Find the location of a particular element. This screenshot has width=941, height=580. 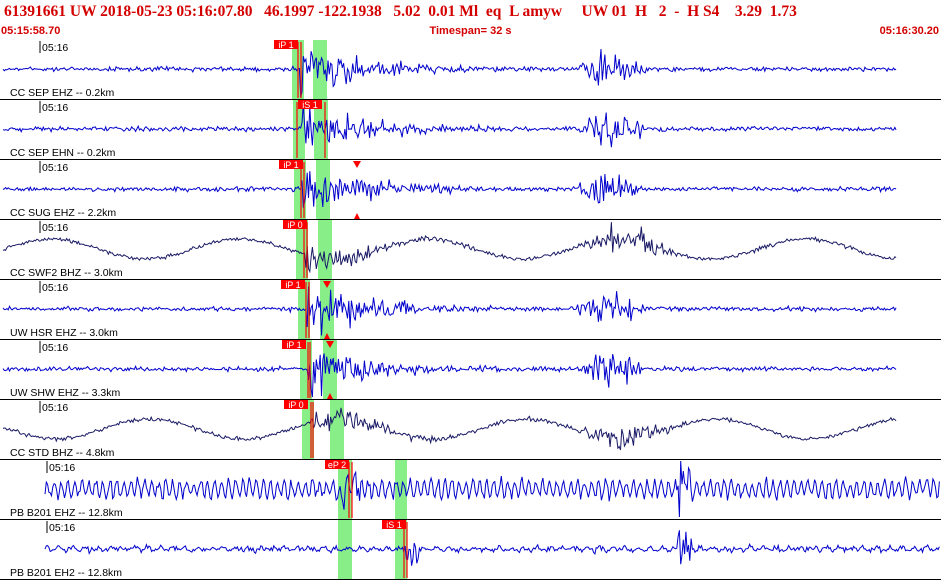

station-label: CC STD BHZ -- 4.8km is located at coordinates (62, 453).